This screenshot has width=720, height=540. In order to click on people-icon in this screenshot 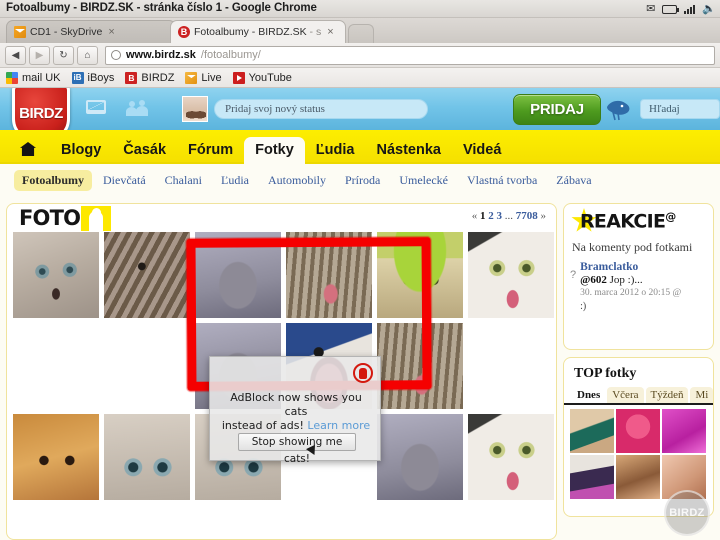, I will do `click(137, 108)`.